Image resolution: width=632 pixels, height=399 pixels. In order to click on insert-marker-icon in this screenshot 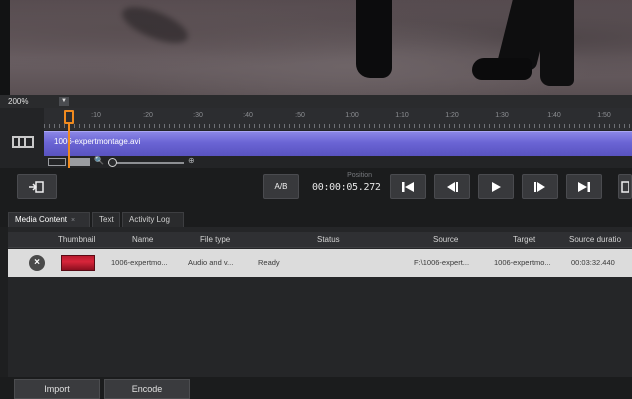, I will do `click(36, 187)`.